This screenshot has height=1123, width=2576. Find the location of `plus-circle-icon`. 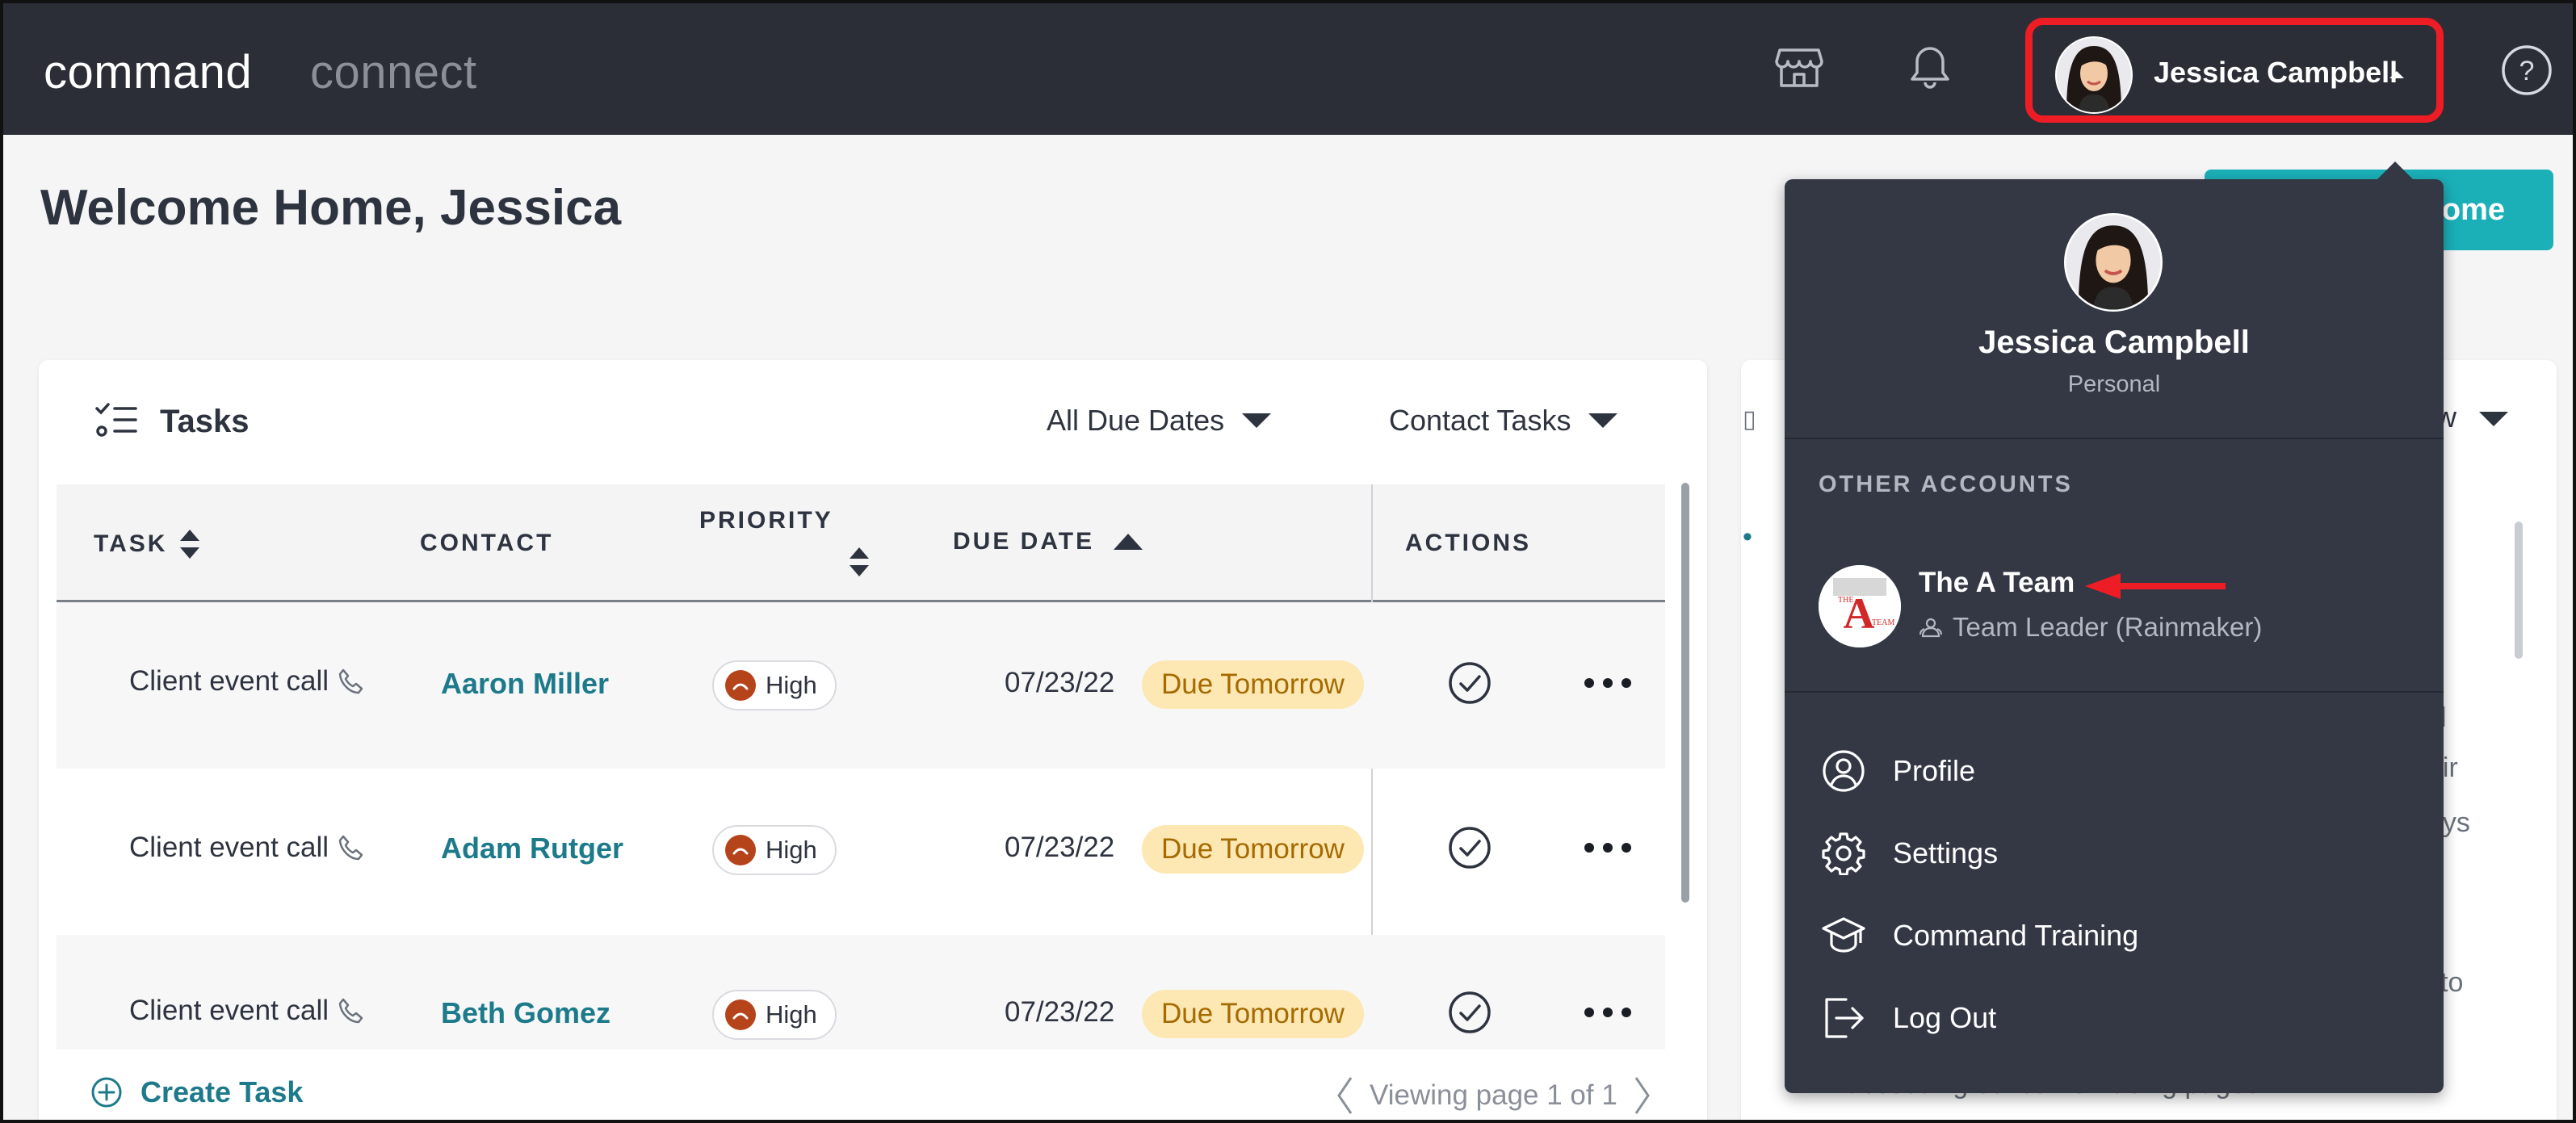

plus-circle-icon is located at coordinates (107, 1092).